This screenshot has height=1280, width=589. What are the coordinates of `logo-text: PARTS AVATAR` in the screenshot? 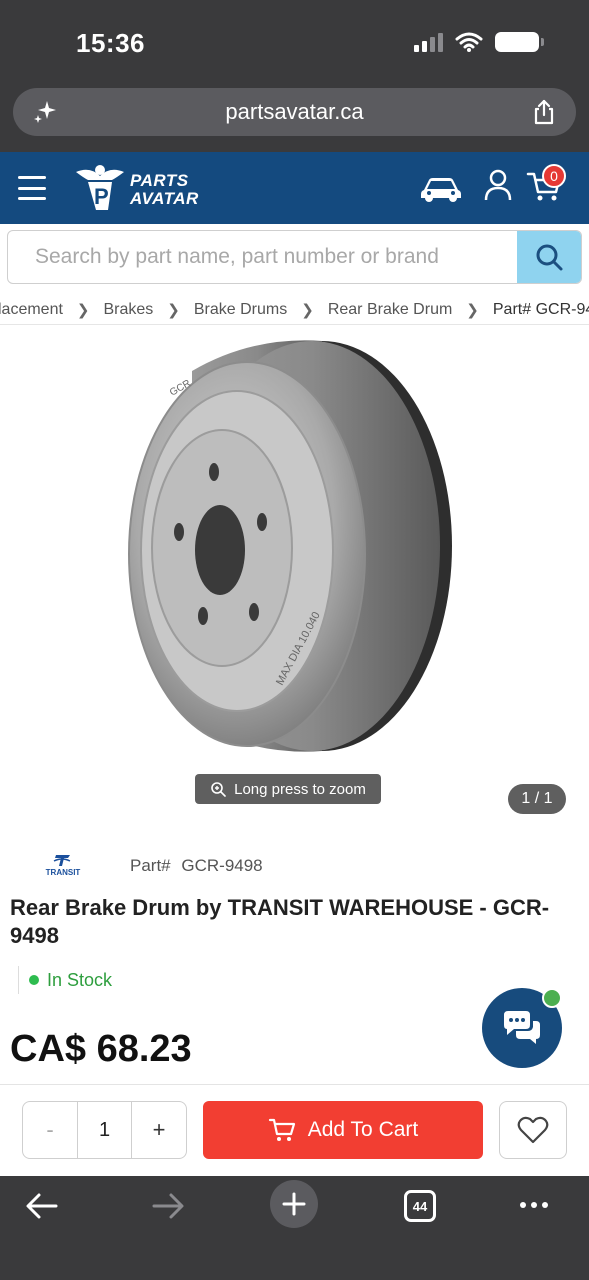 It's located at (164, 190).